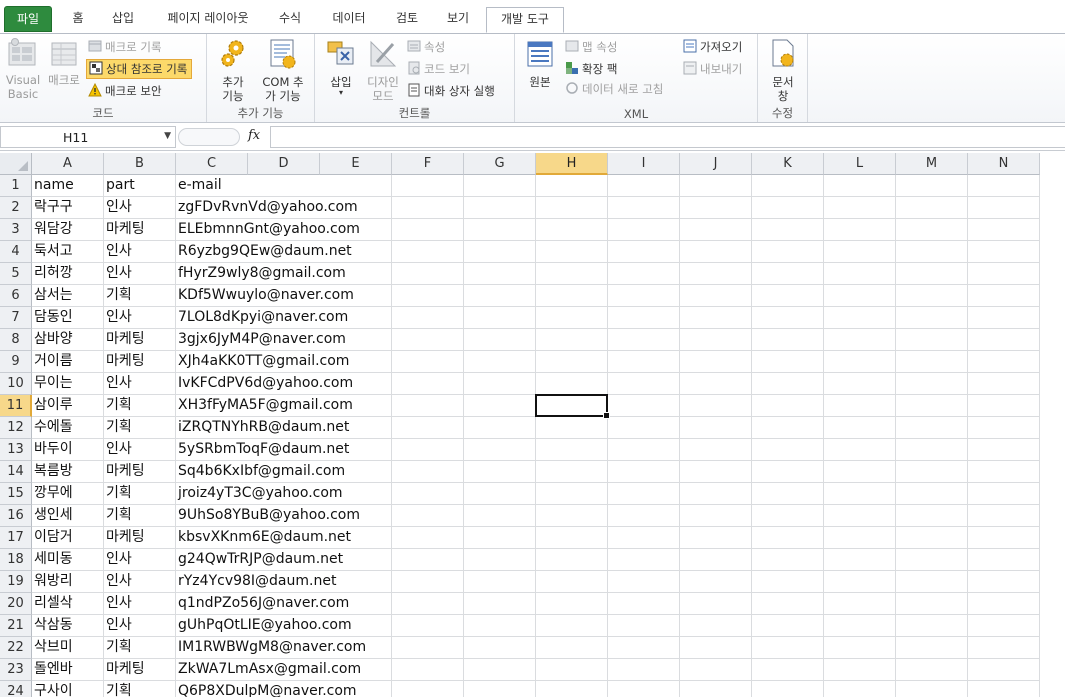 Image resolution: width=1065 pixels, height=697 pixels. I want to click on cell-b18: 인사, so click(140, 560).